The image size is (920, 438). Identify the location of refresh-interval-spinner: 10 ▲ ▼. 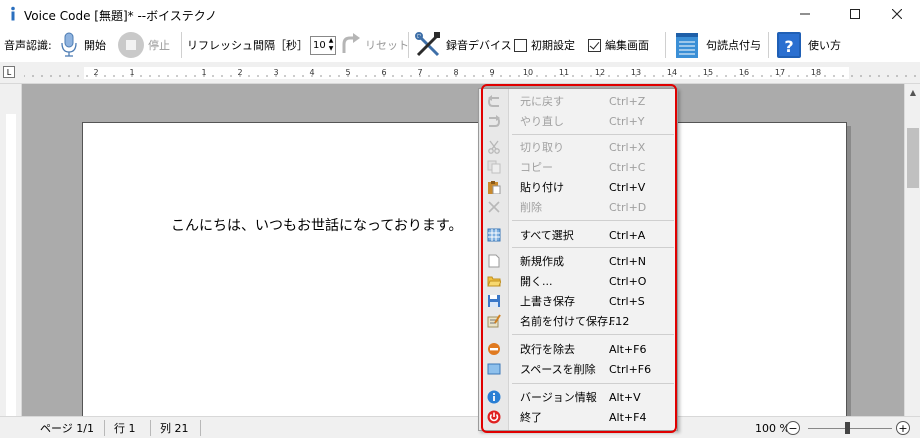
(321, 45).